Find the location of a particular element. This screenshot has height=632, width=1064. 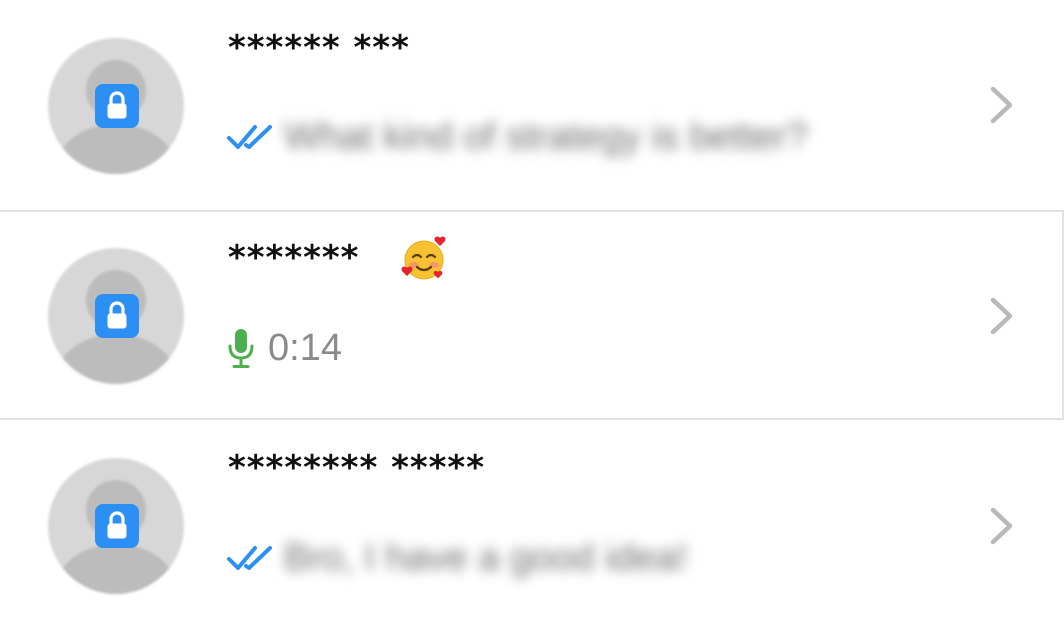

contact-name: ******* is located at coordinates (294, 258).